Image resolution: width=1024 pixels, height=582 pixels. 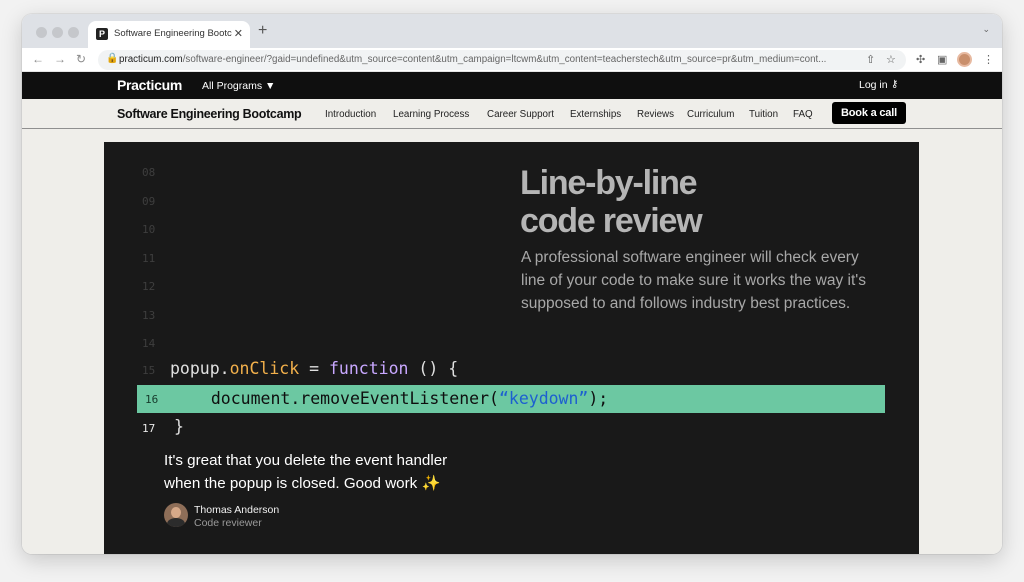 What do you see at coordinates (60, 59) in the screenshot?
I see `forward-arrow-icon: →` at bounding box center [60, 59].